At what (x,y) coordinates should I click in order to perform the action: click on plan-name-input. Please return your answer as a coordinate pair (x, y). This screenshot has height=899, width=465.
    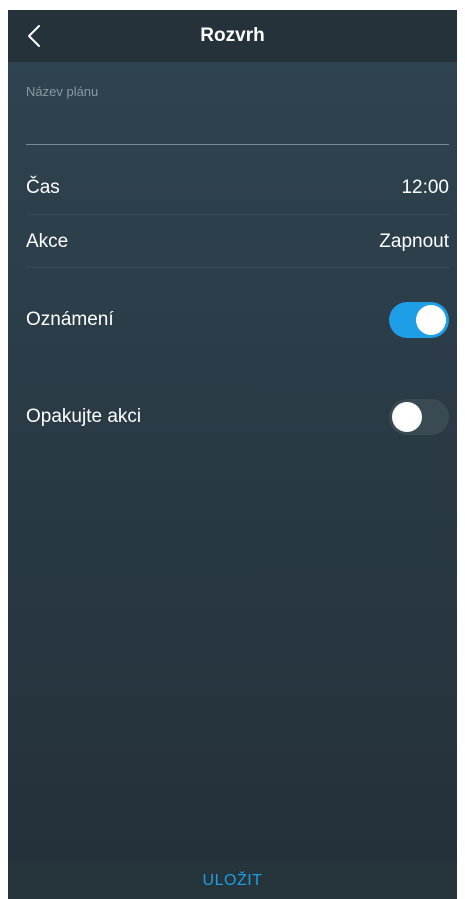
    Looking at the image, I should click on (237, 124).